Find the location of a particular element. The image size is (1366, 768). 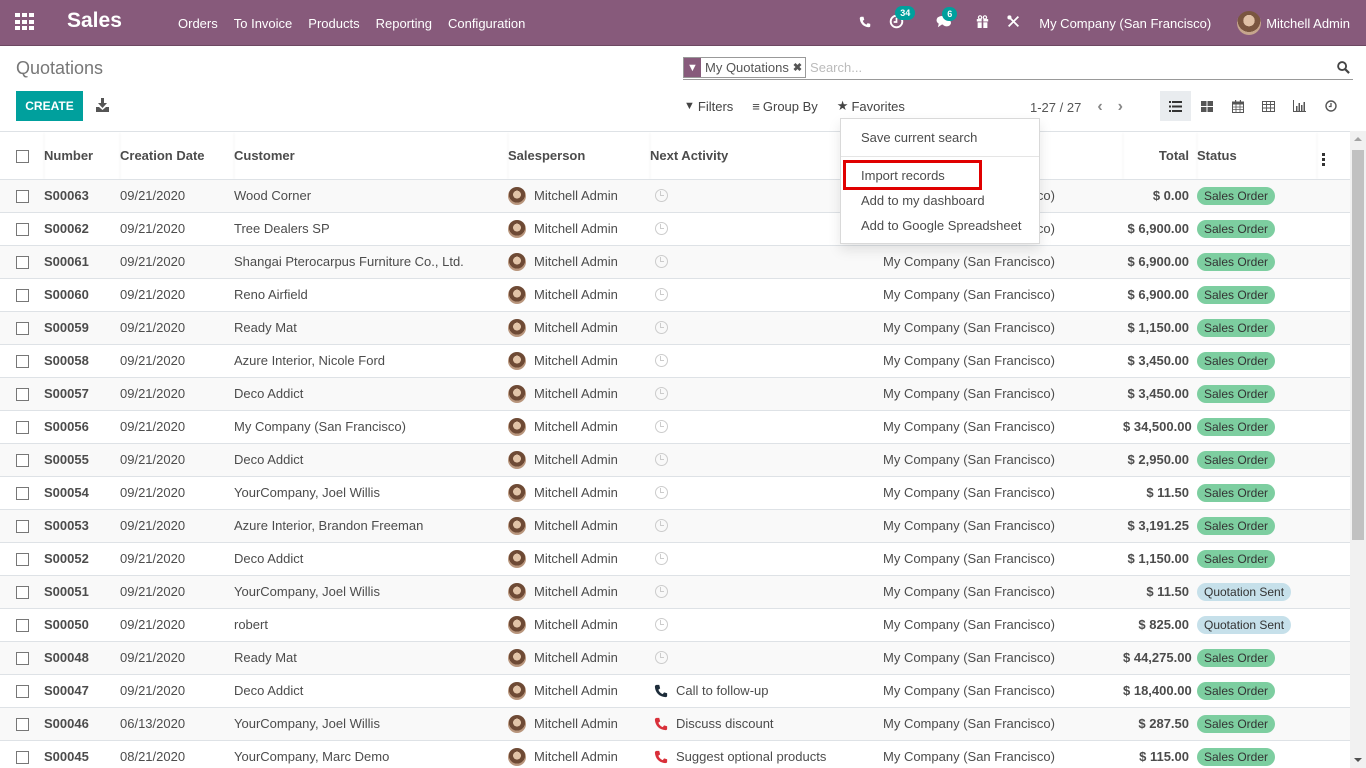

download-icon is located at coordinates (102, 105).